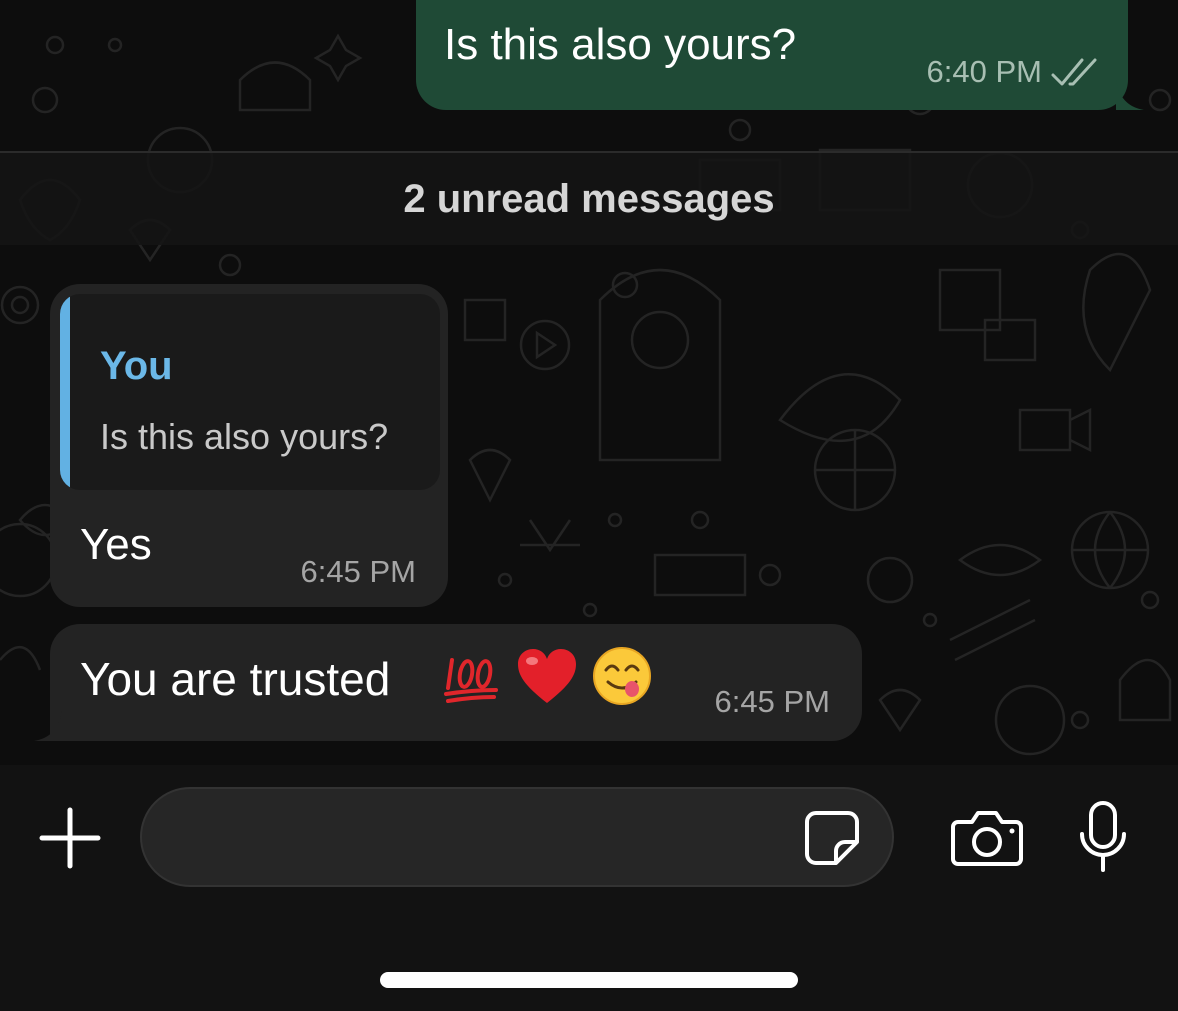 This screenshot has height=1011, width=1178. Describe the element at coordinates (620, 44) in the screenshot. I see `outgoing-message-text: Is this also yours?` at that location.